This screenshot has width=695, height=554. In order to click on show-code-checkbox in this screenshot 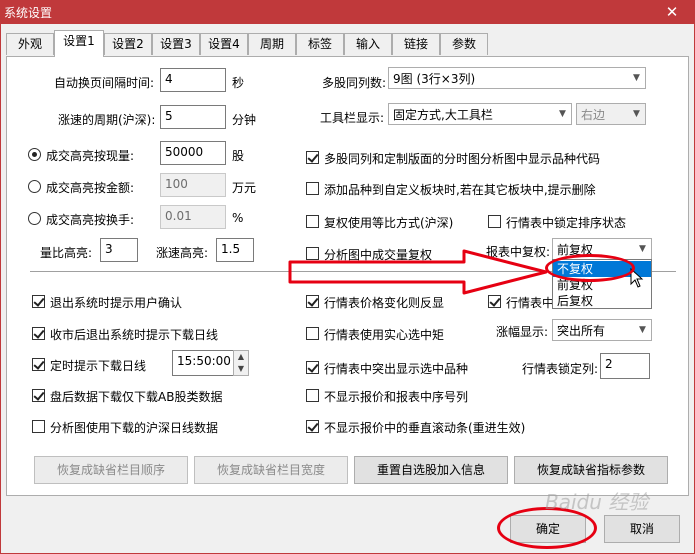, I will do `click(312, 157)`.